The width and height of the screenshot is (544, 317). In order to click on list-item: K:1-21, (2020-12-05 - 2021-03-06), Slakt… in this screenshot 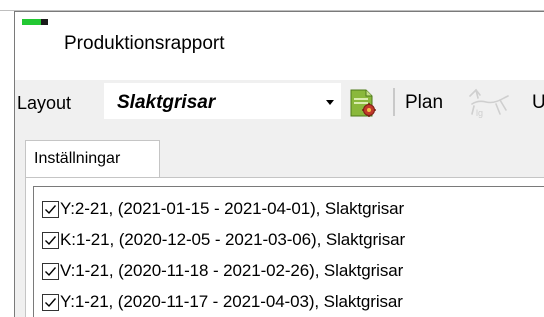, I will do `click(292, 240)`.